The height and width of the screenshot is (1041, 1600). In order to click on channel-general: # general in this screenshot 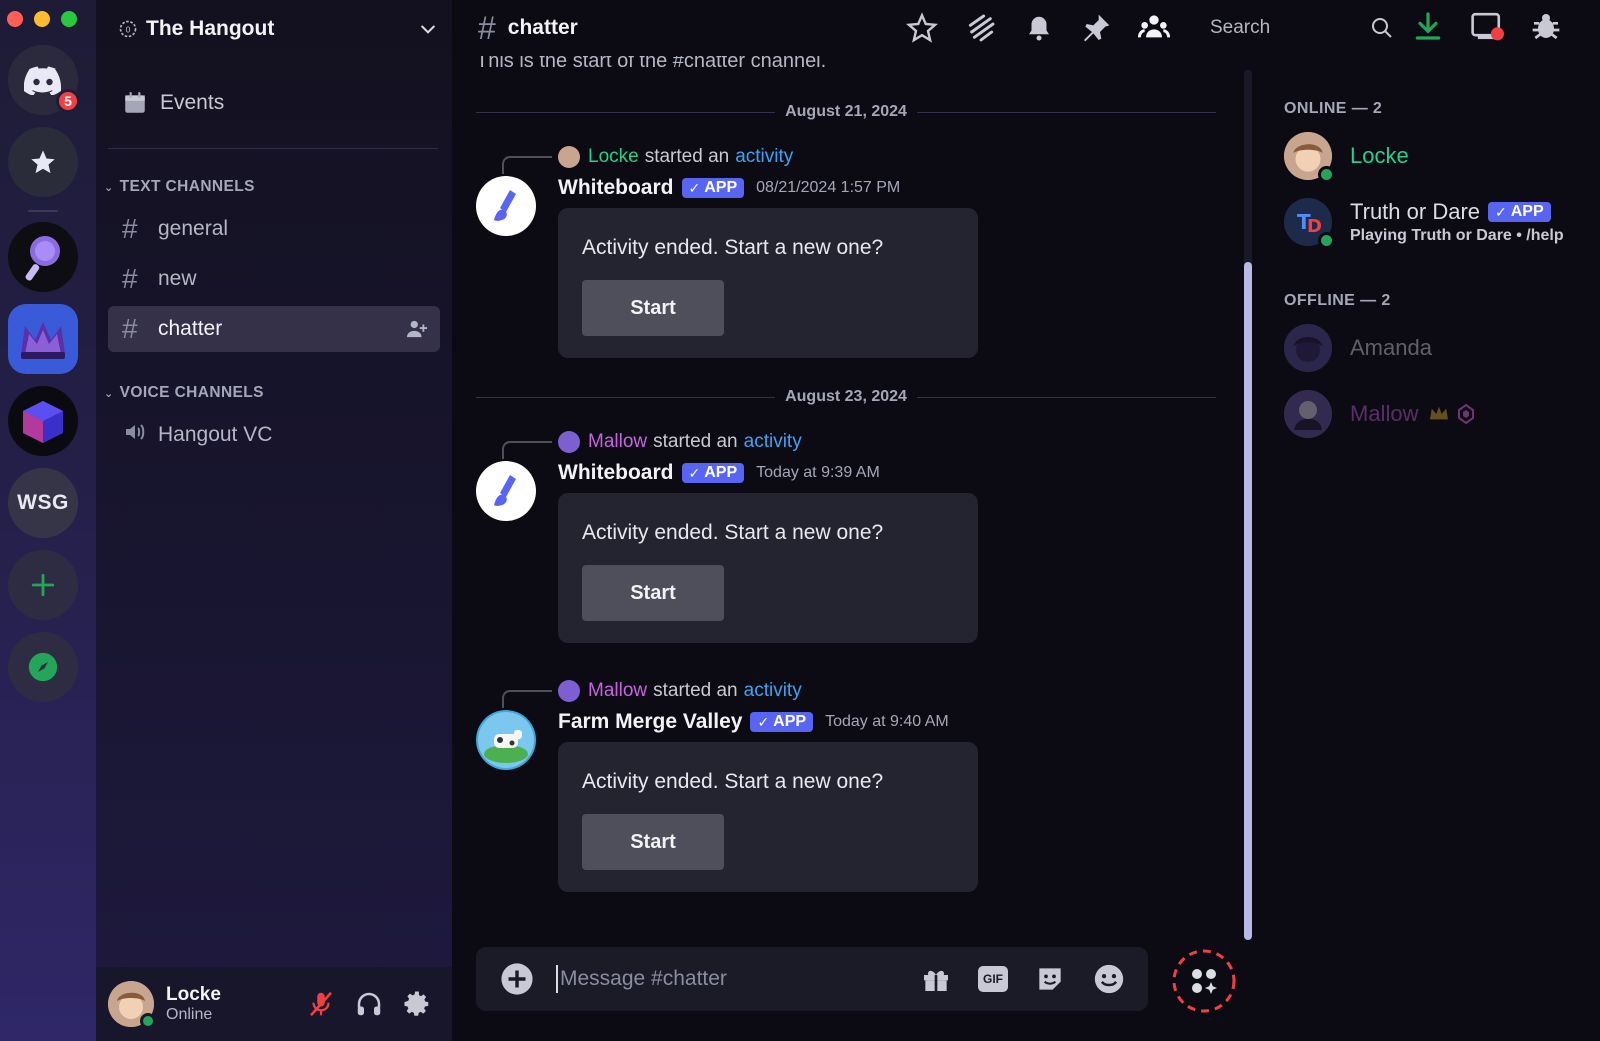, I will do `click(274, 229)`.